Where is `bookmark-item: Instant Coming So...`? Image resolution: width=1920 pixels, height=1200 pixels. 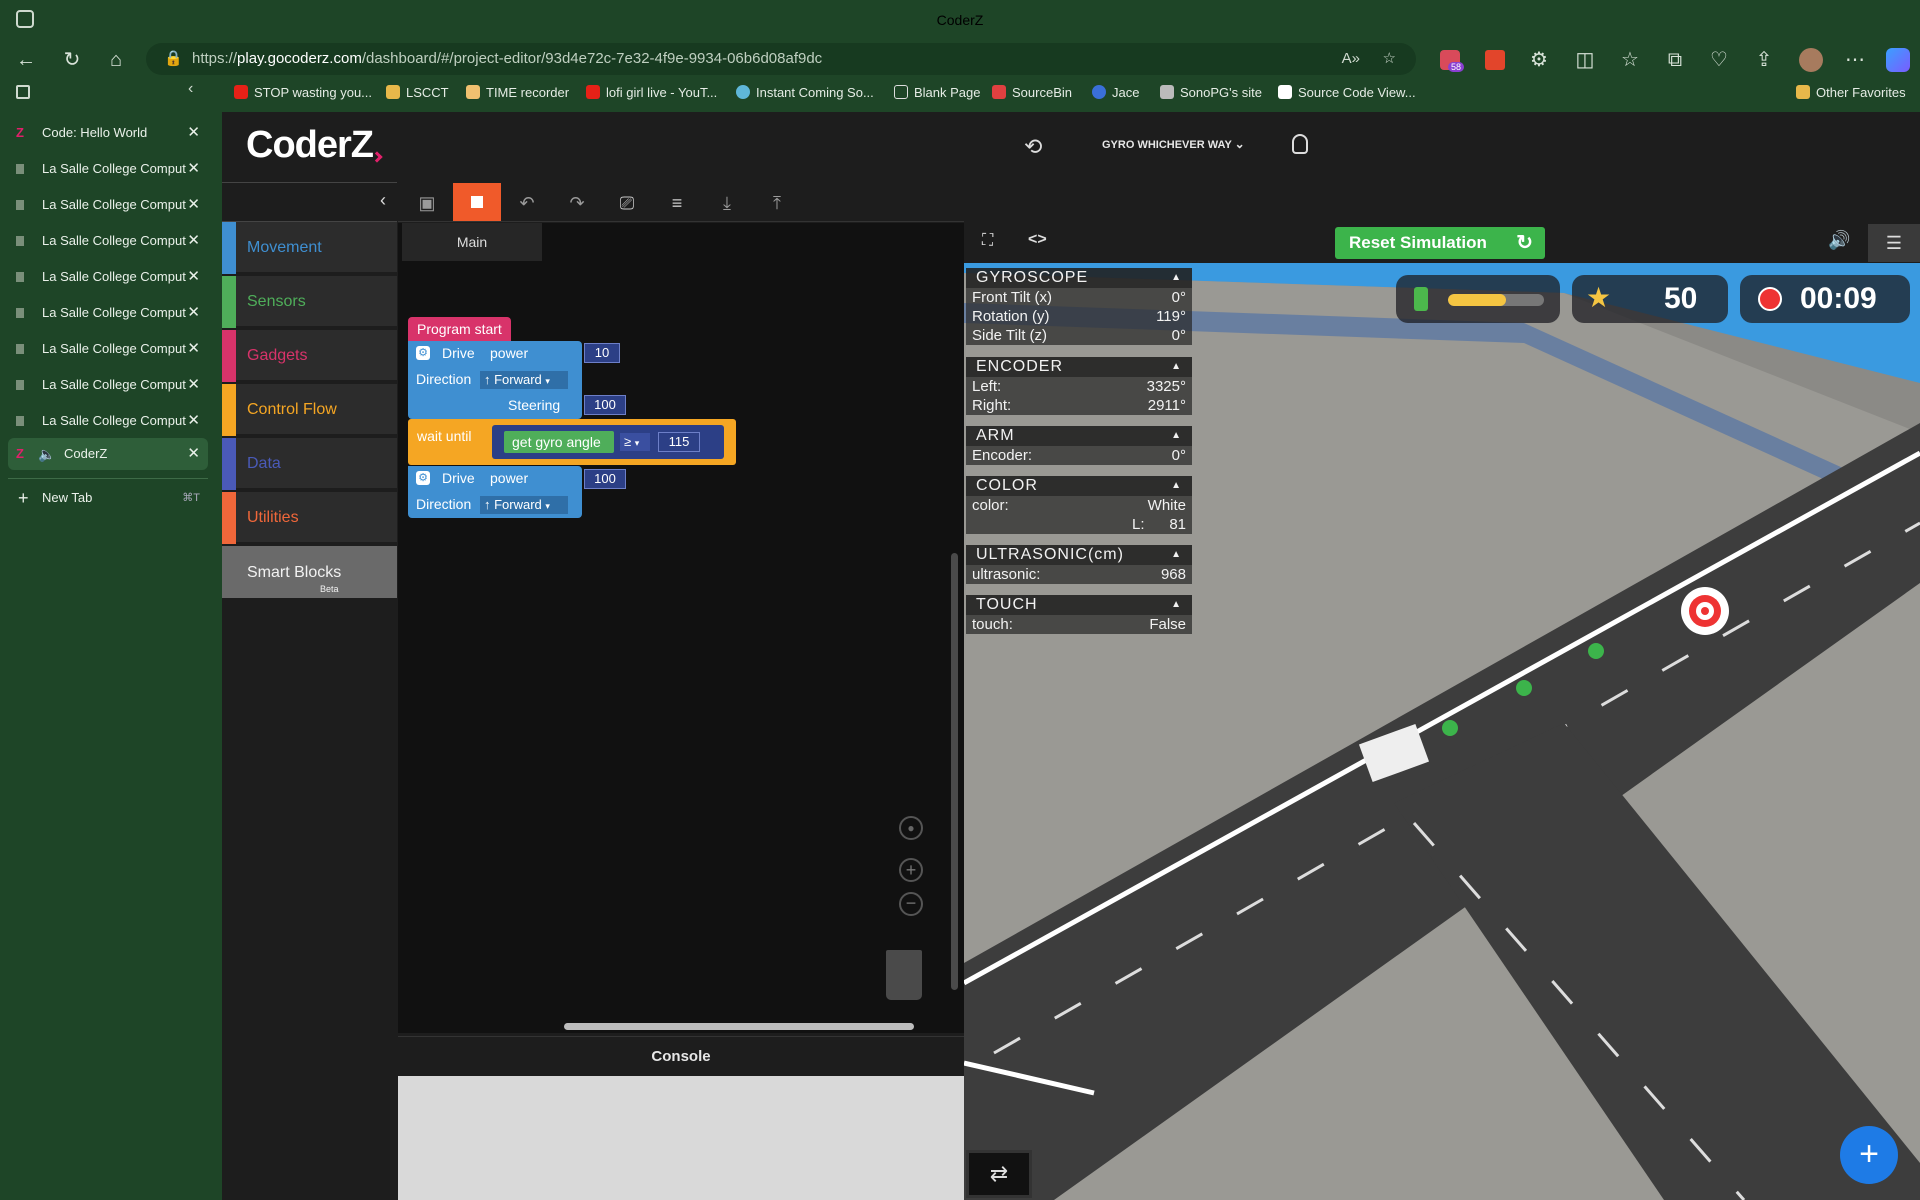 bookmark-item: Instant Coming So... is located at coordinates (805, 93).